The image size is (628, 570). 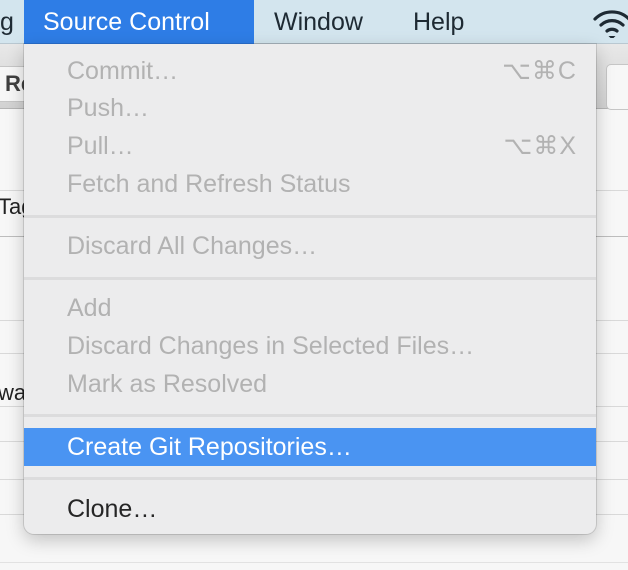 What do you see at coordinates (540, 146) in the screenshot?
I see `menu-item-shortcut: ⌥⌘X` at bounding box center [540, 146].